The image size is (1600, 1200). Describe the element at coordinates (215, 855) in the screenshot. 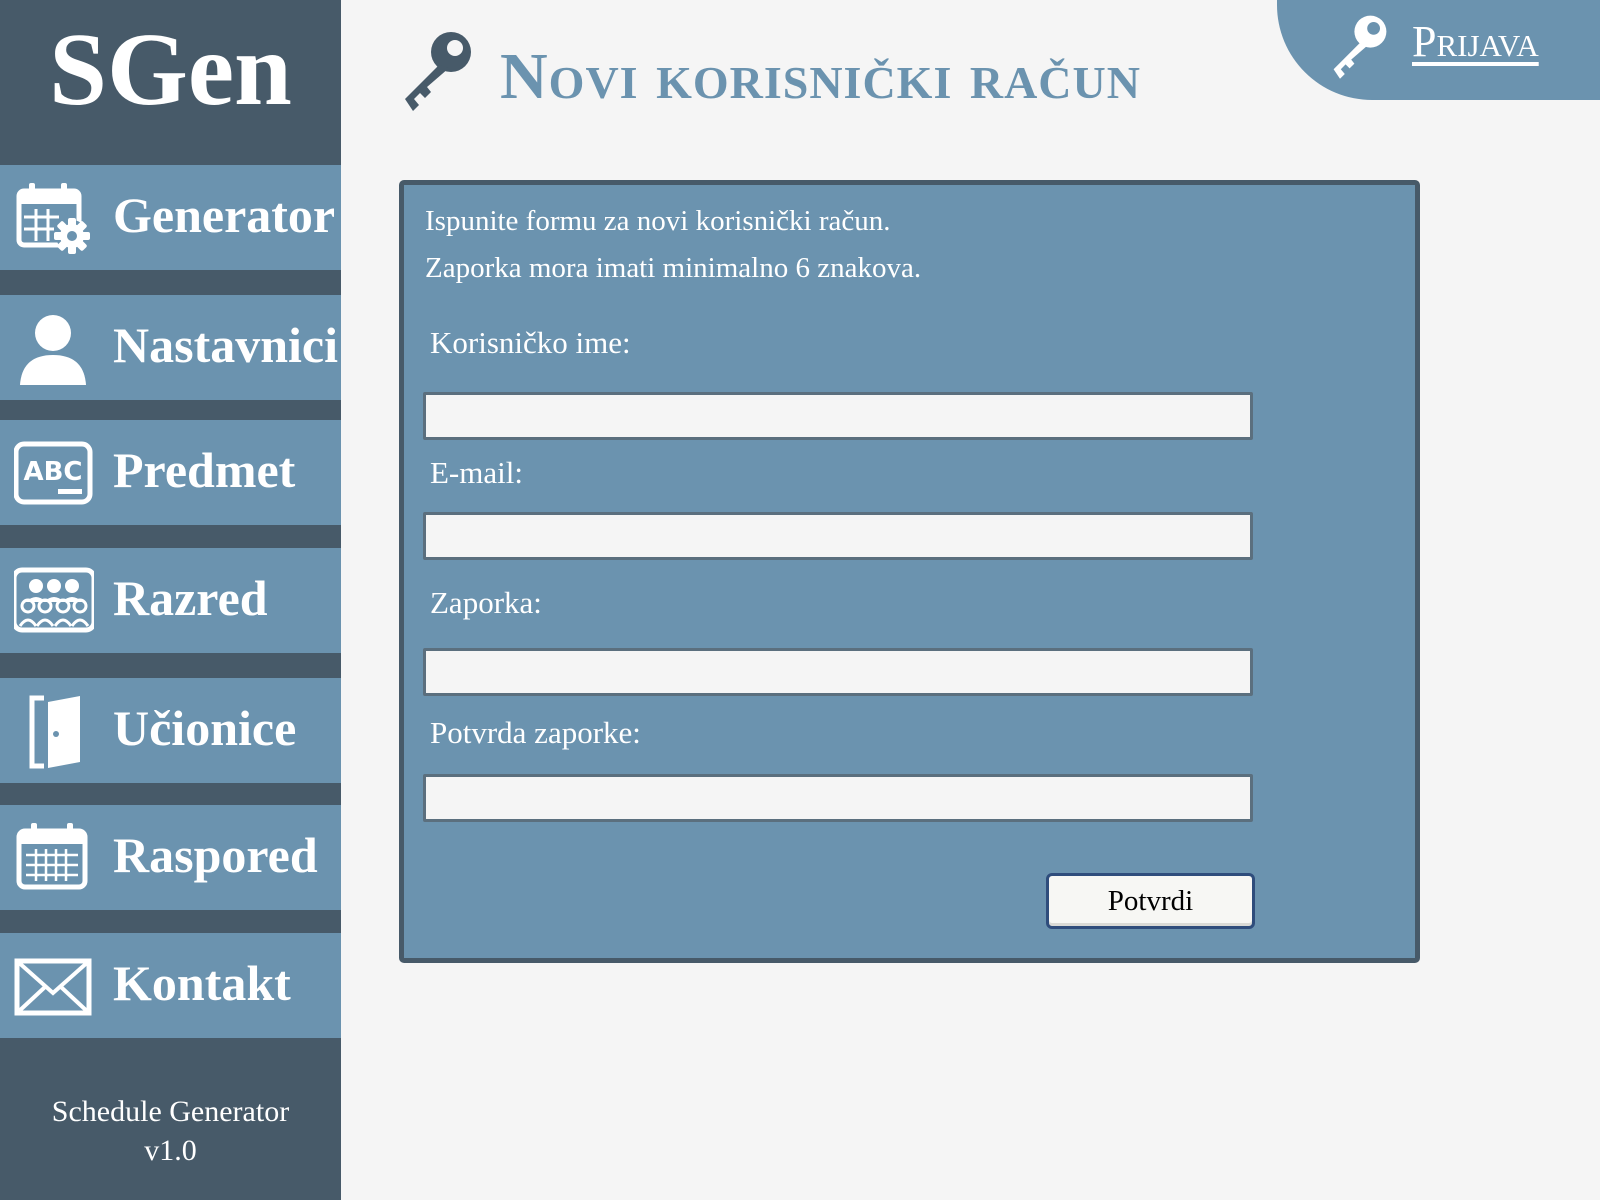

I see `sidebar-item-label: Raspored` at that location.